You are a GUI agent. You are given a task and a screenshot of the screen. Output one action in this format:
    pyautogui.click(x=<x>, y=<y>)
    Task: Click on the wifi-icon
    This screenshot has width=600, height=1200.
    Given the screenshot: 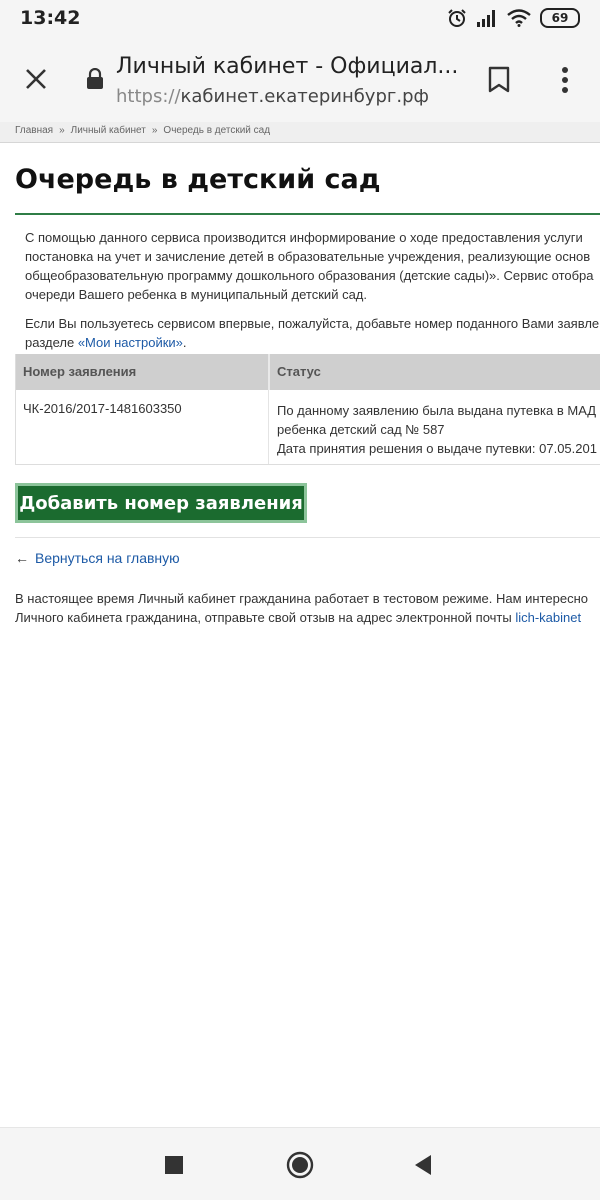 What is the action you would take?
    pyautogui.click(x=519, y=18)
    